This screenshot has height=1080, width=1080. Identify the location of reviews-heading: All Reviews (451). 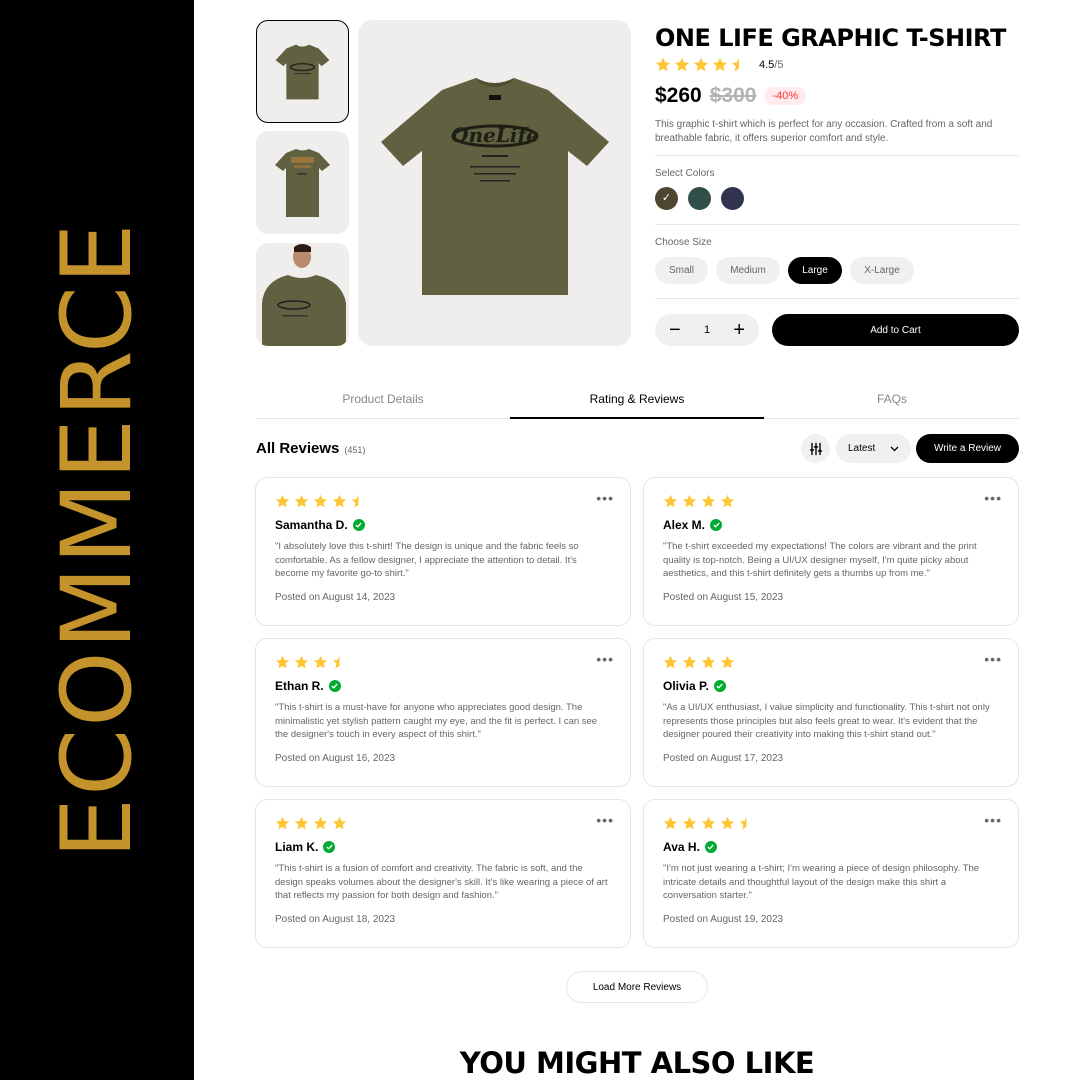
(310, 448).